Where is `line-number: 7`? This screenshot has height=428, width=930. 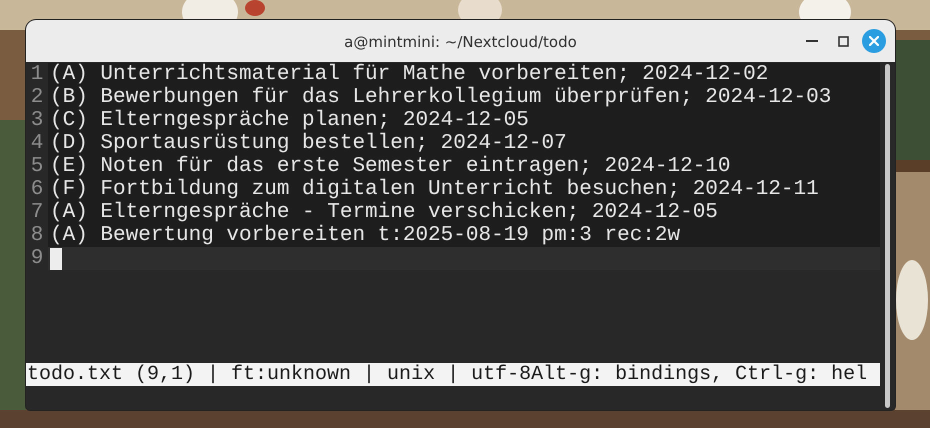
line-number: 7 is located at coordinates (37, 212).